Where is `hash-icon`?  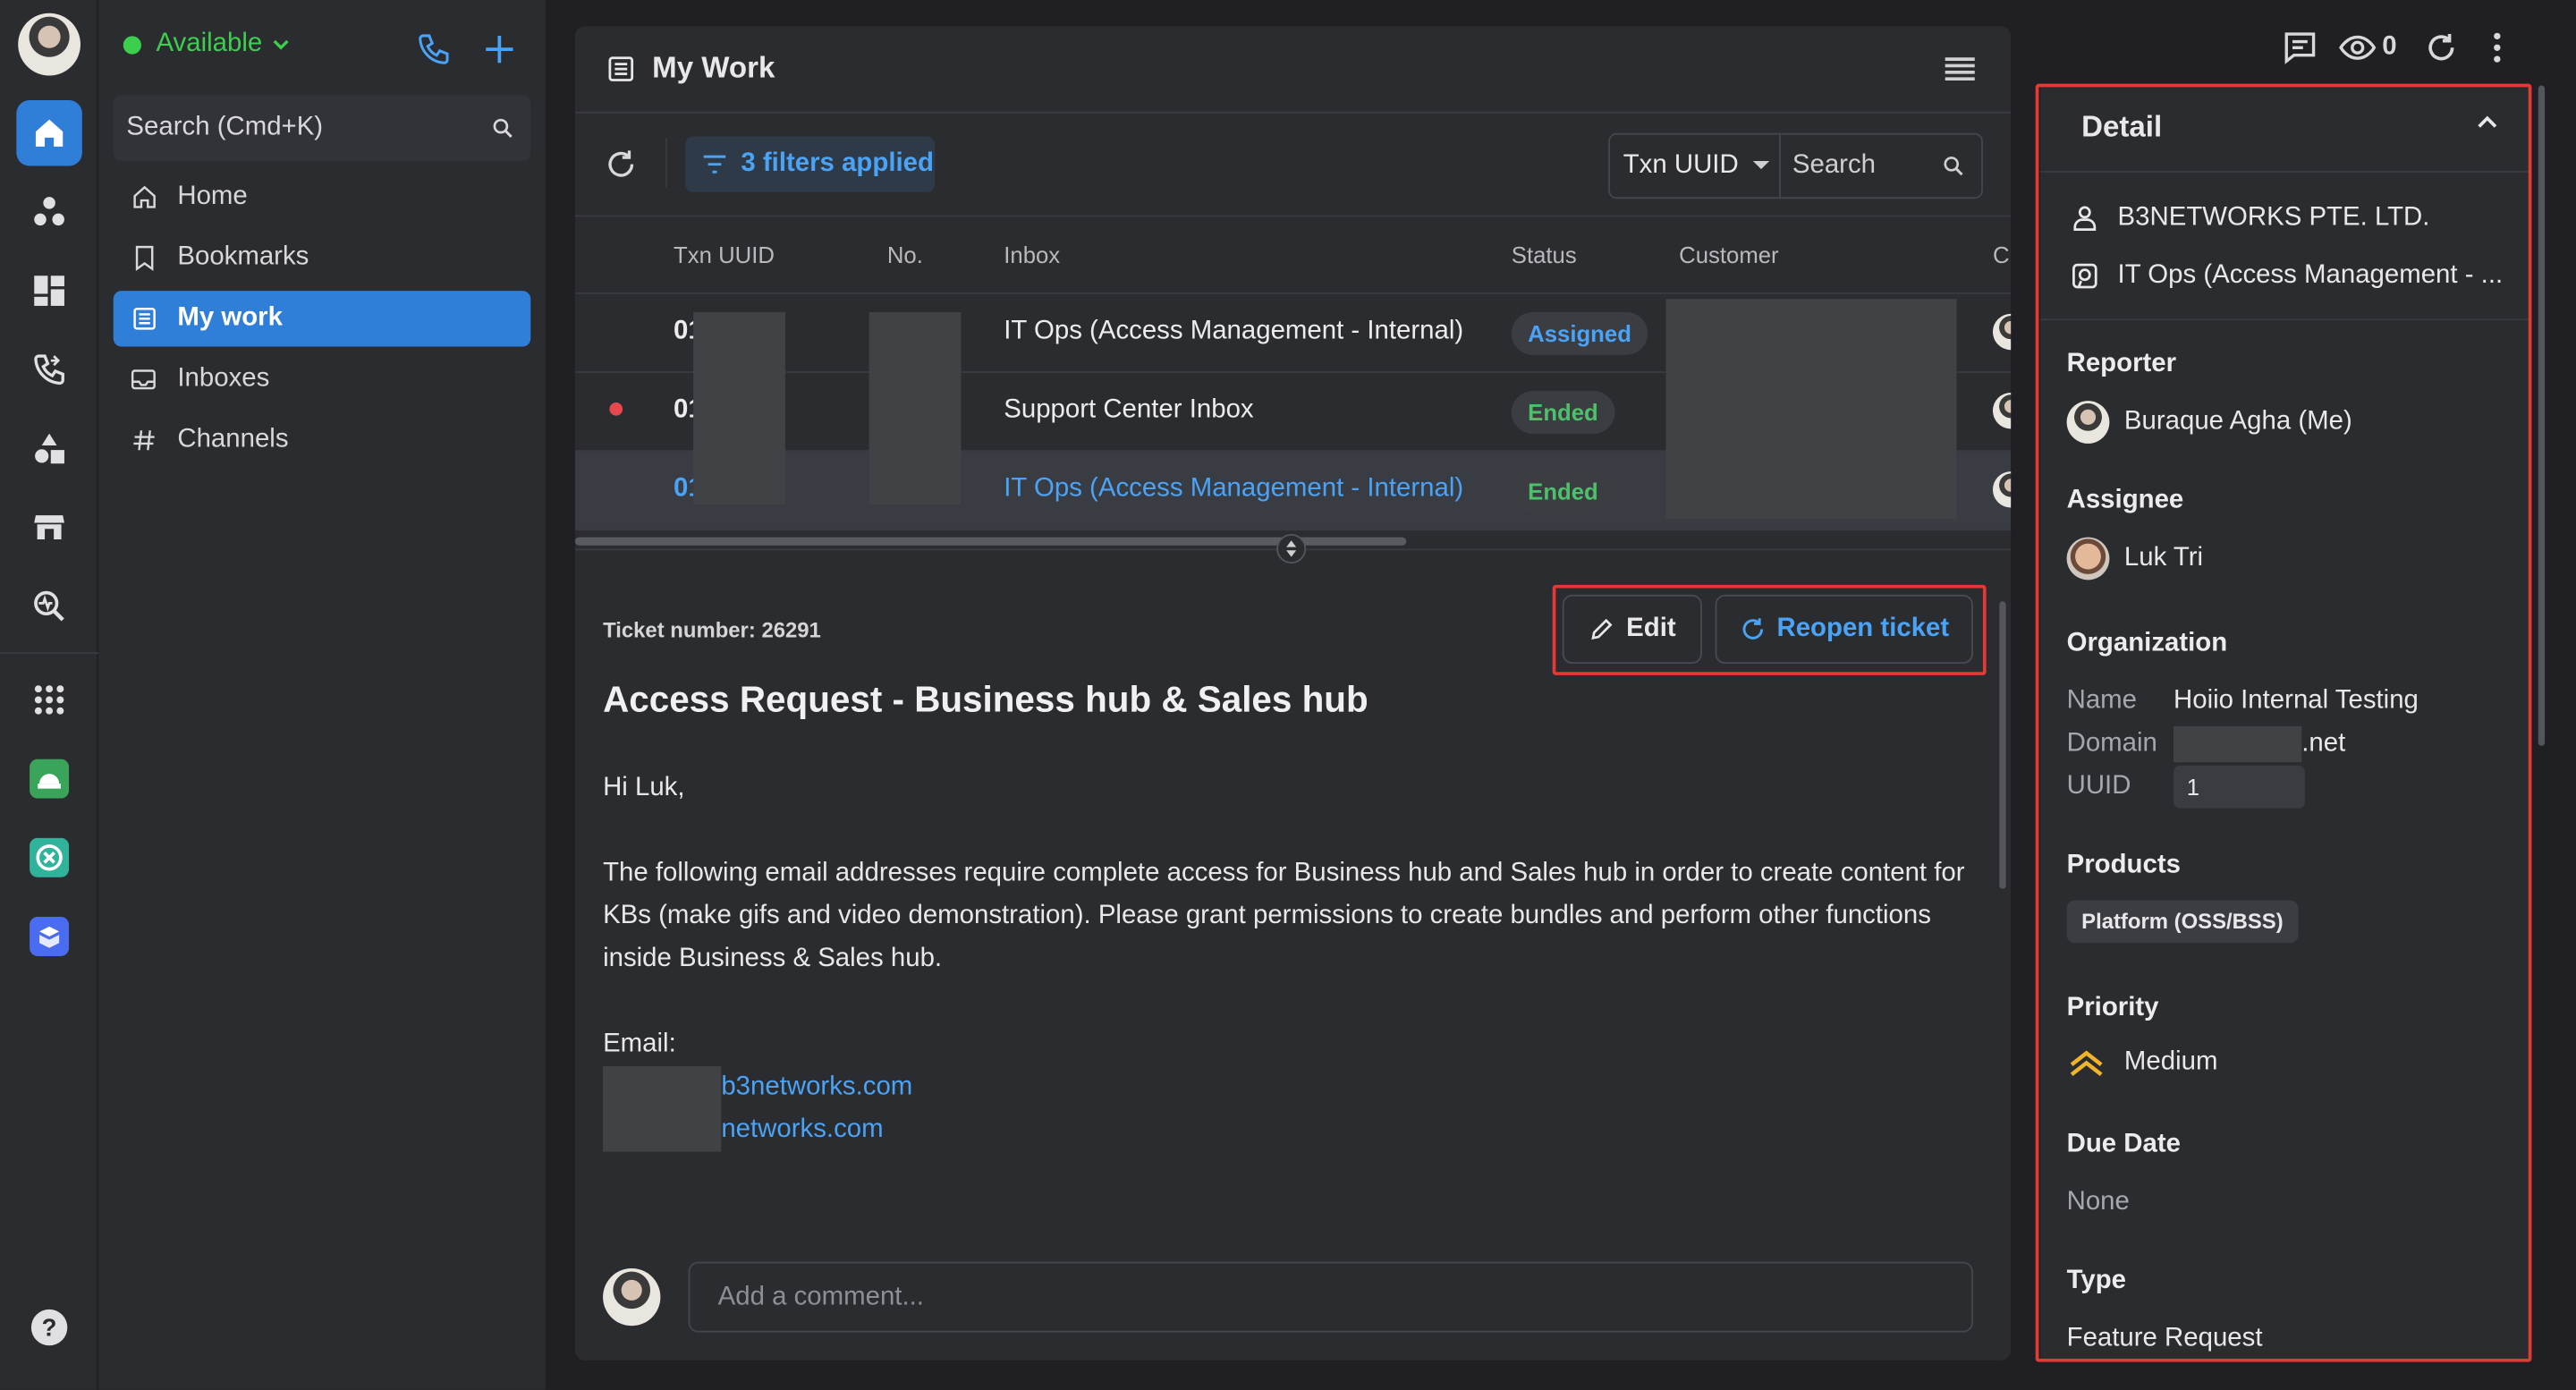 hash-icon is located at coordinates (144, 440).